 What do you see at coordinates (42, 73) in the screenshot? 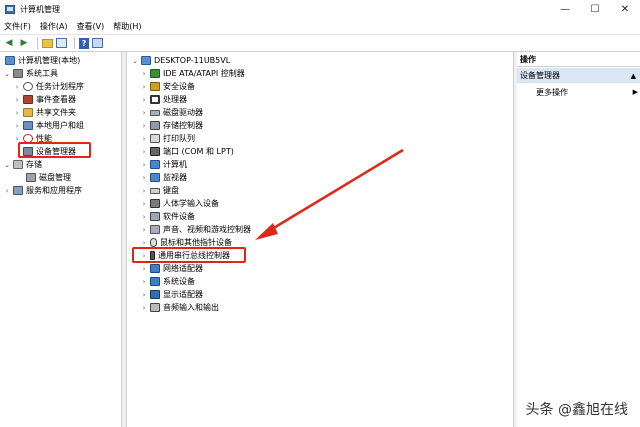
I see `tree-system-tools-label: 系统工具` at bounding box center [42, 73].